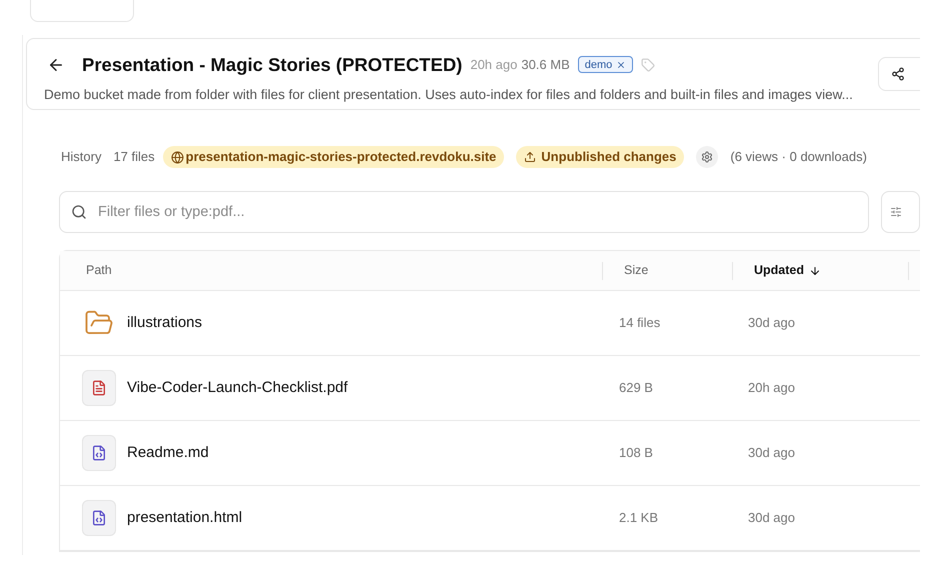 The width and height of the screenshot is (940, 568). What do you see at coordinates (272, 65) in the screenshot?
I see `page-title: Presentation - Magic Stories (PROTECTED)` at bounding box center [272, 65].